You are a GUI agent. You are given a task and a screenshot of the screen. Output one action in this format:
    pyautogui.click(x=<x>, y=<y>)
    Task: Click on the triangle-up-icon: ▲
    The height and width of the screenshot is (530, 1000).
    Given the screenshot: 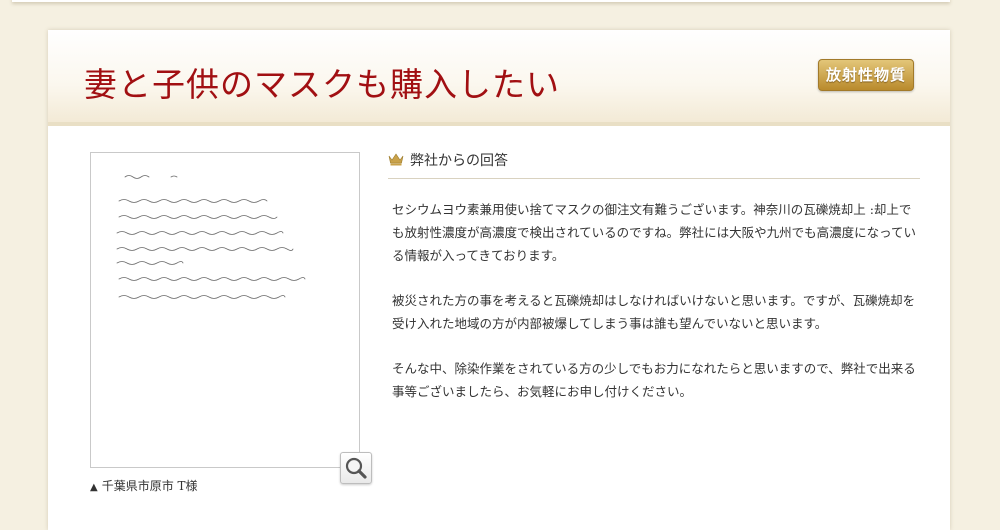 What is the action you would take?
    pyautogui.click(x=94, y=487)
    